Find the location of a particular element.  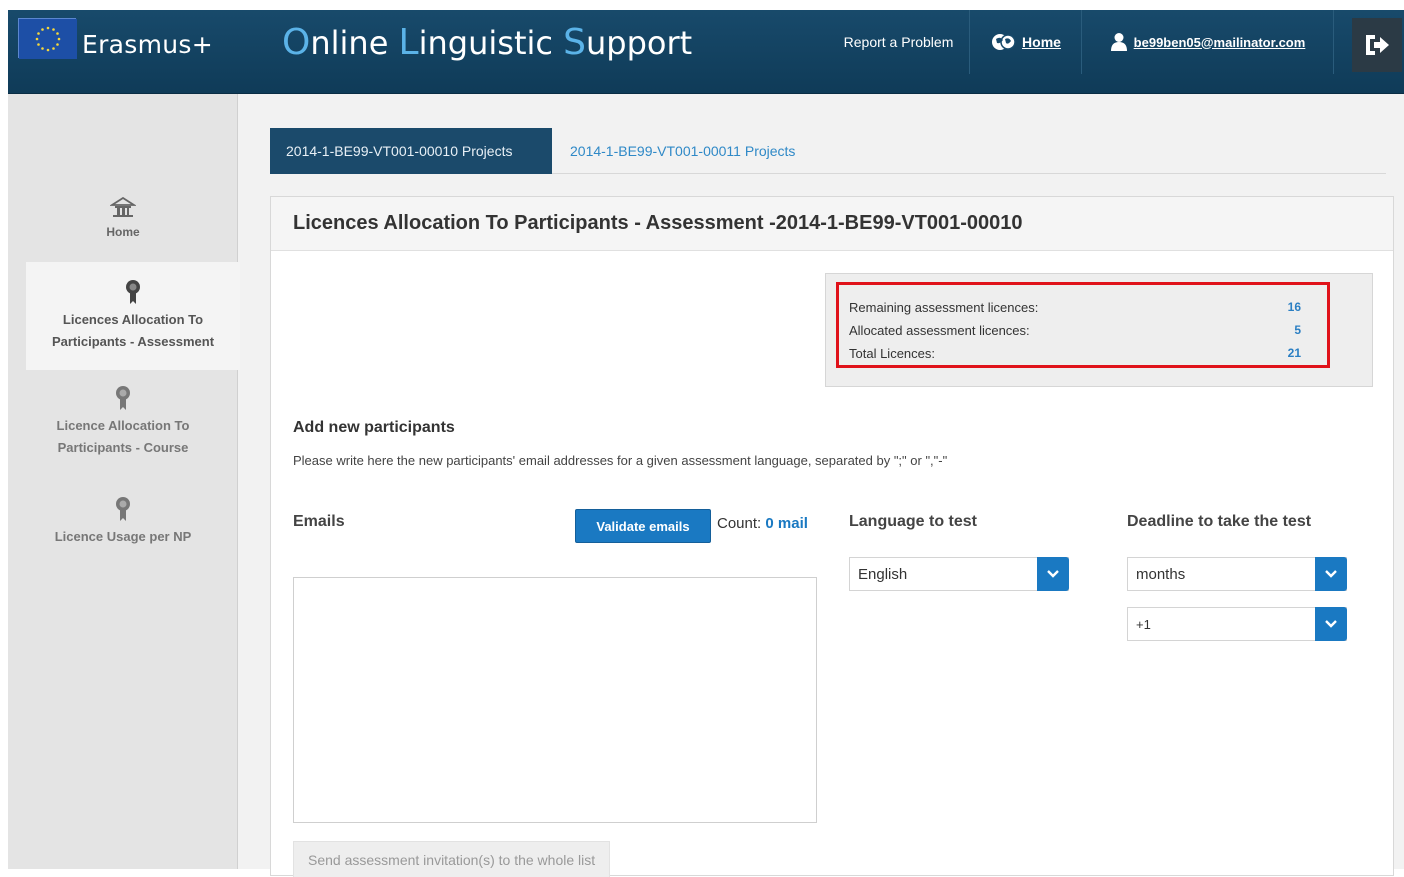

deadline-unit-select: months is located at coordinates (1237, 574).